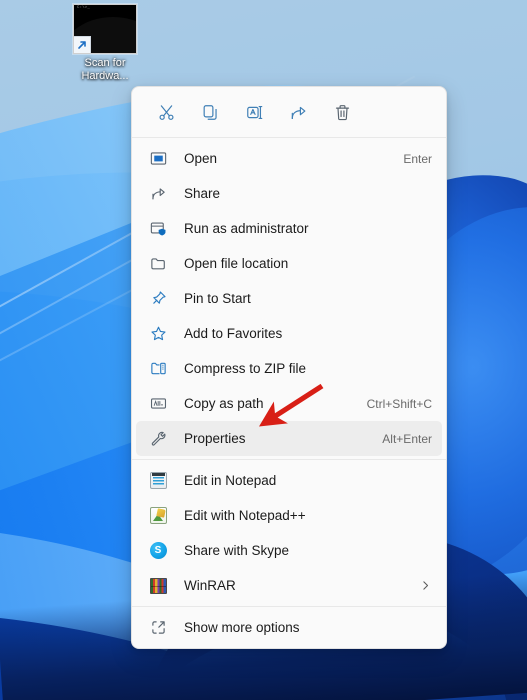  What do you see at coordinates (245, 368) in the screenshot?
I see `menu-item-label: Compress to ZIP file` at bounding box center [245, 368].